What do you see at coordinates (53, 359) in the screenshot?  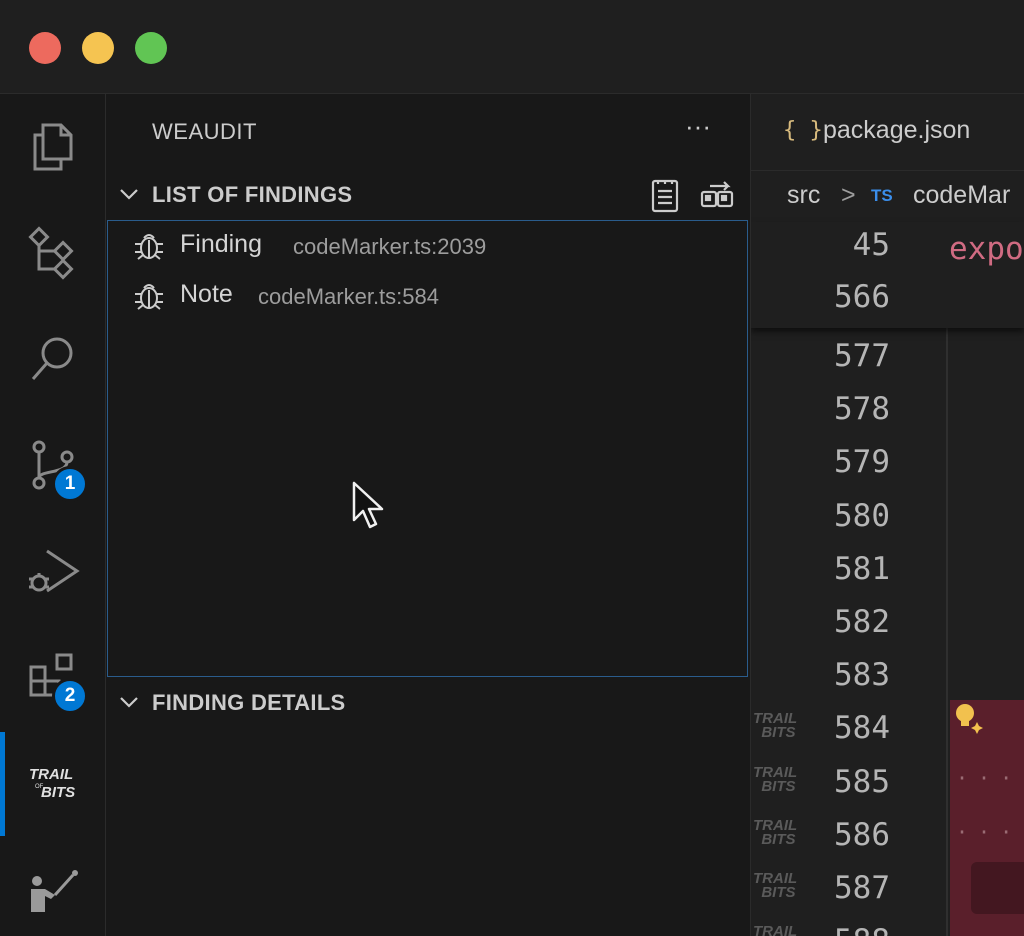 I see `search-icon` at bounding box center [53, 359].